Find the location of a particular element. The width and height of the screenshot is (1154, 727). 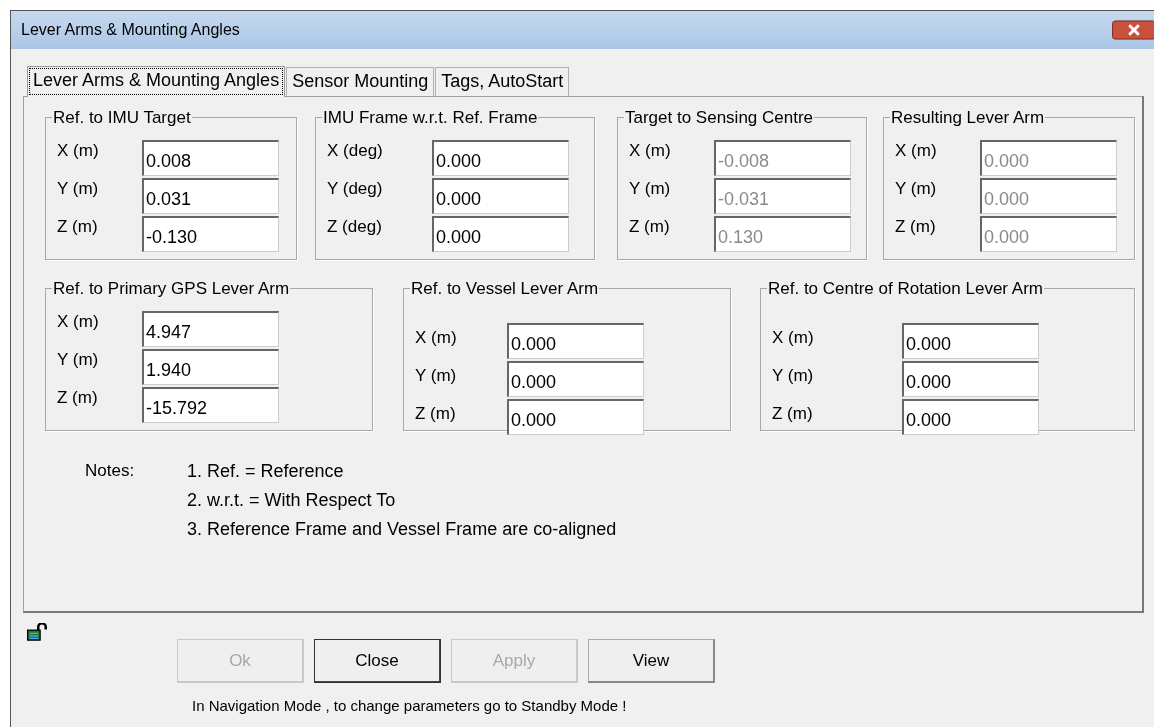

field-label: X (deg) is located at coordinates (355, 151).